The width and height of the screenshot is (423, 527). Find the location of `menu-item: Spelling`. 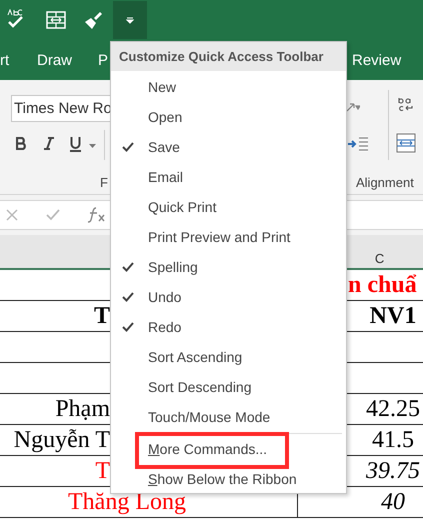

menu-item: Spelling is located at coordinates (173, 267).